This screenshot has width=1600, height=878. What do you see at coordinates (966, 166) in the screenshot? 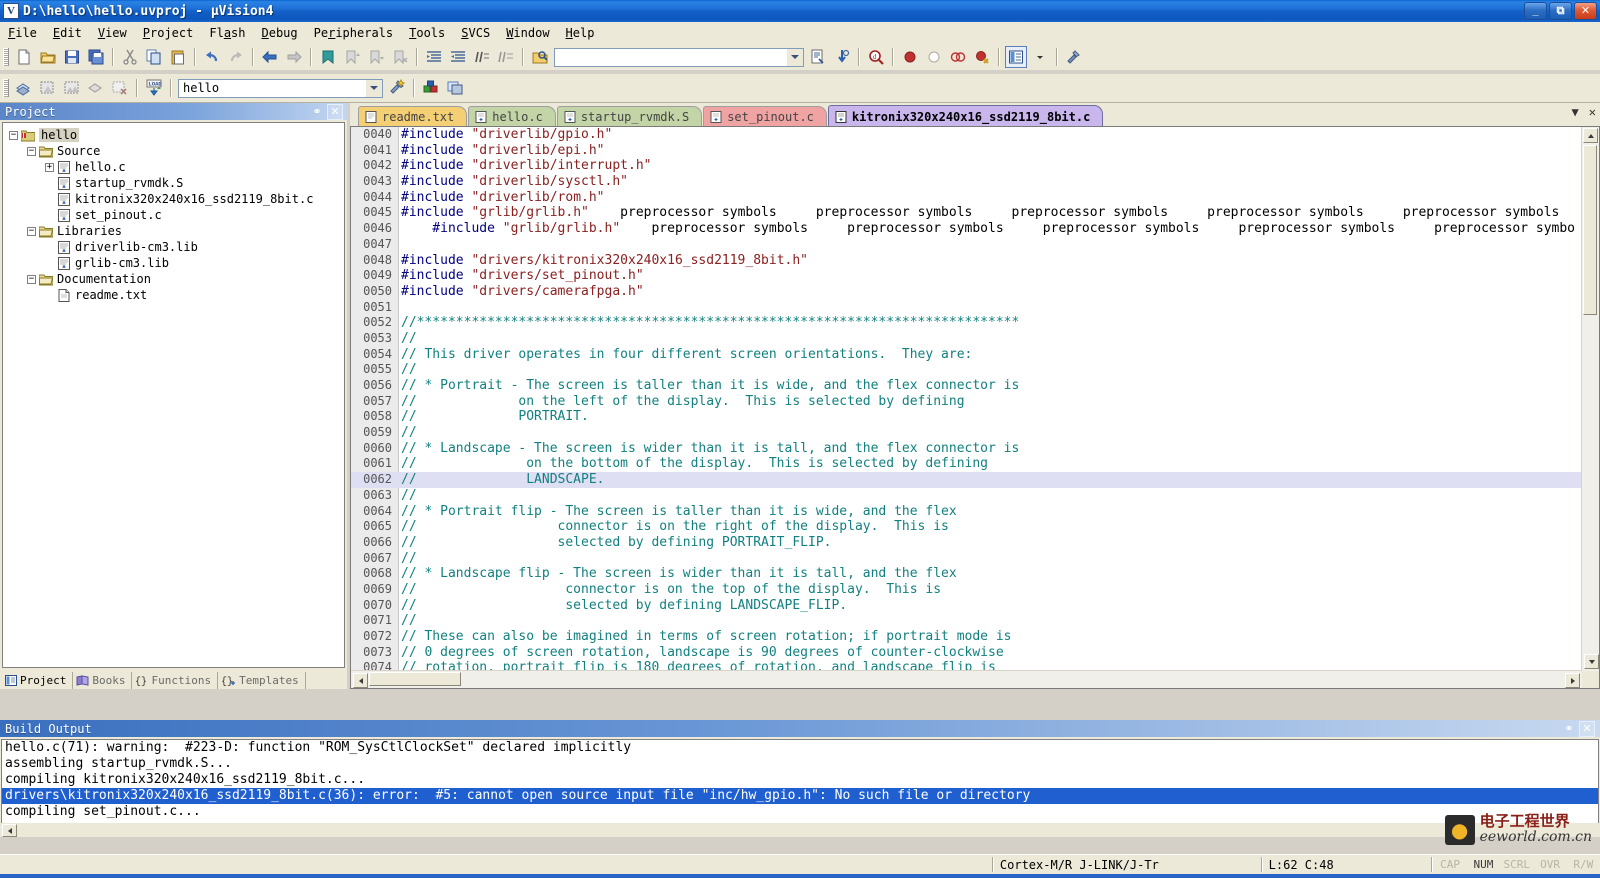
I see `code-line: 0042 #include "driverlib/interrupt.h"` at bounding box center [966, 166].